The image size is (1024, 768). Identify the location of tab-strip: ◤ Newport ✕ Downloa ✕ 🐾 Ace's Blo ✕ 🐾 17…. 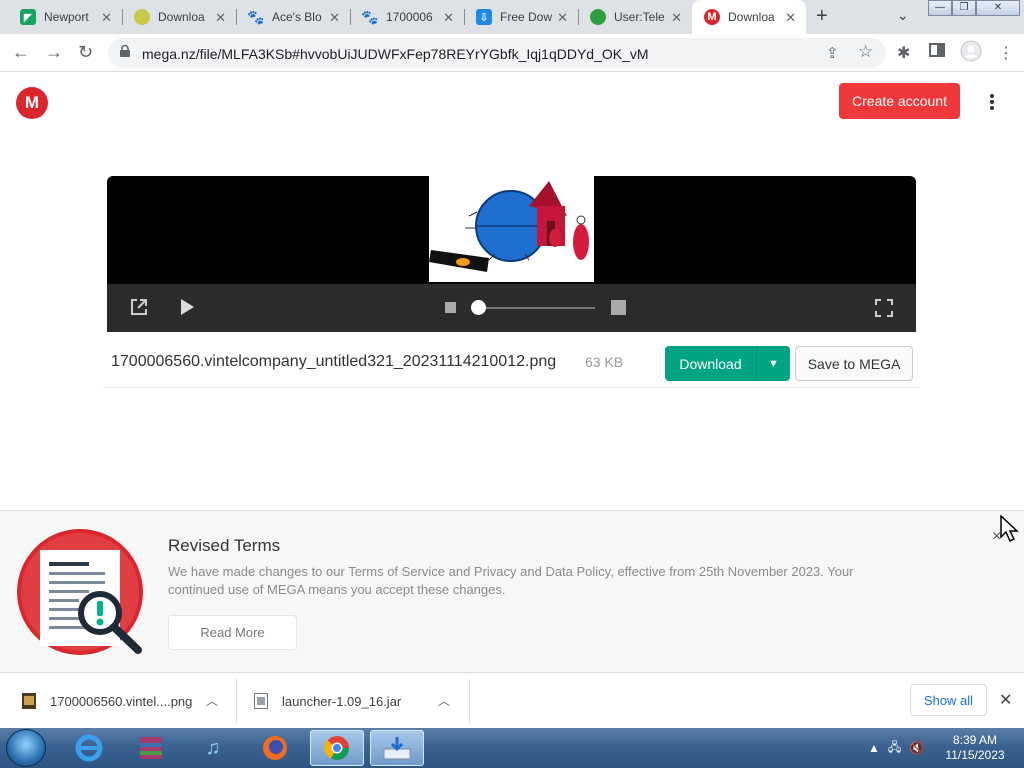
(512, 17).